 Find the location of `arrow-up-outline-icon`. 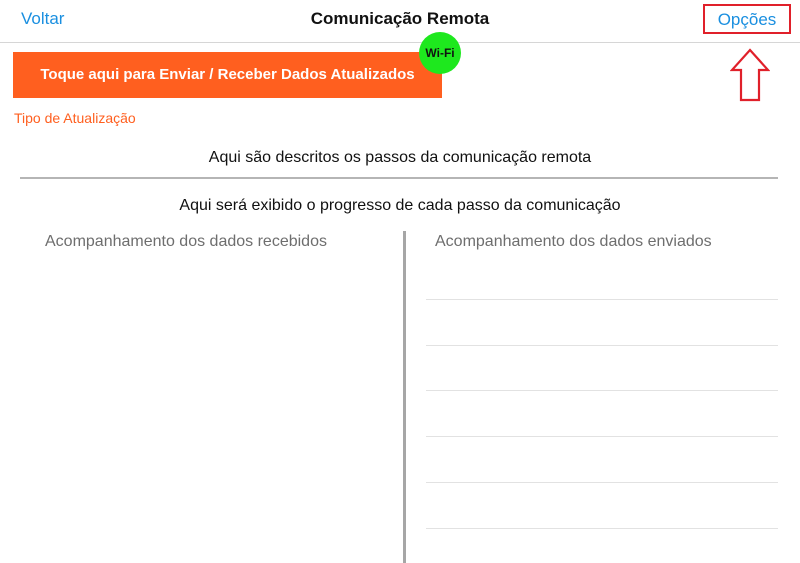

arrow-up-outline-icon is located at coordinates (750, 75).